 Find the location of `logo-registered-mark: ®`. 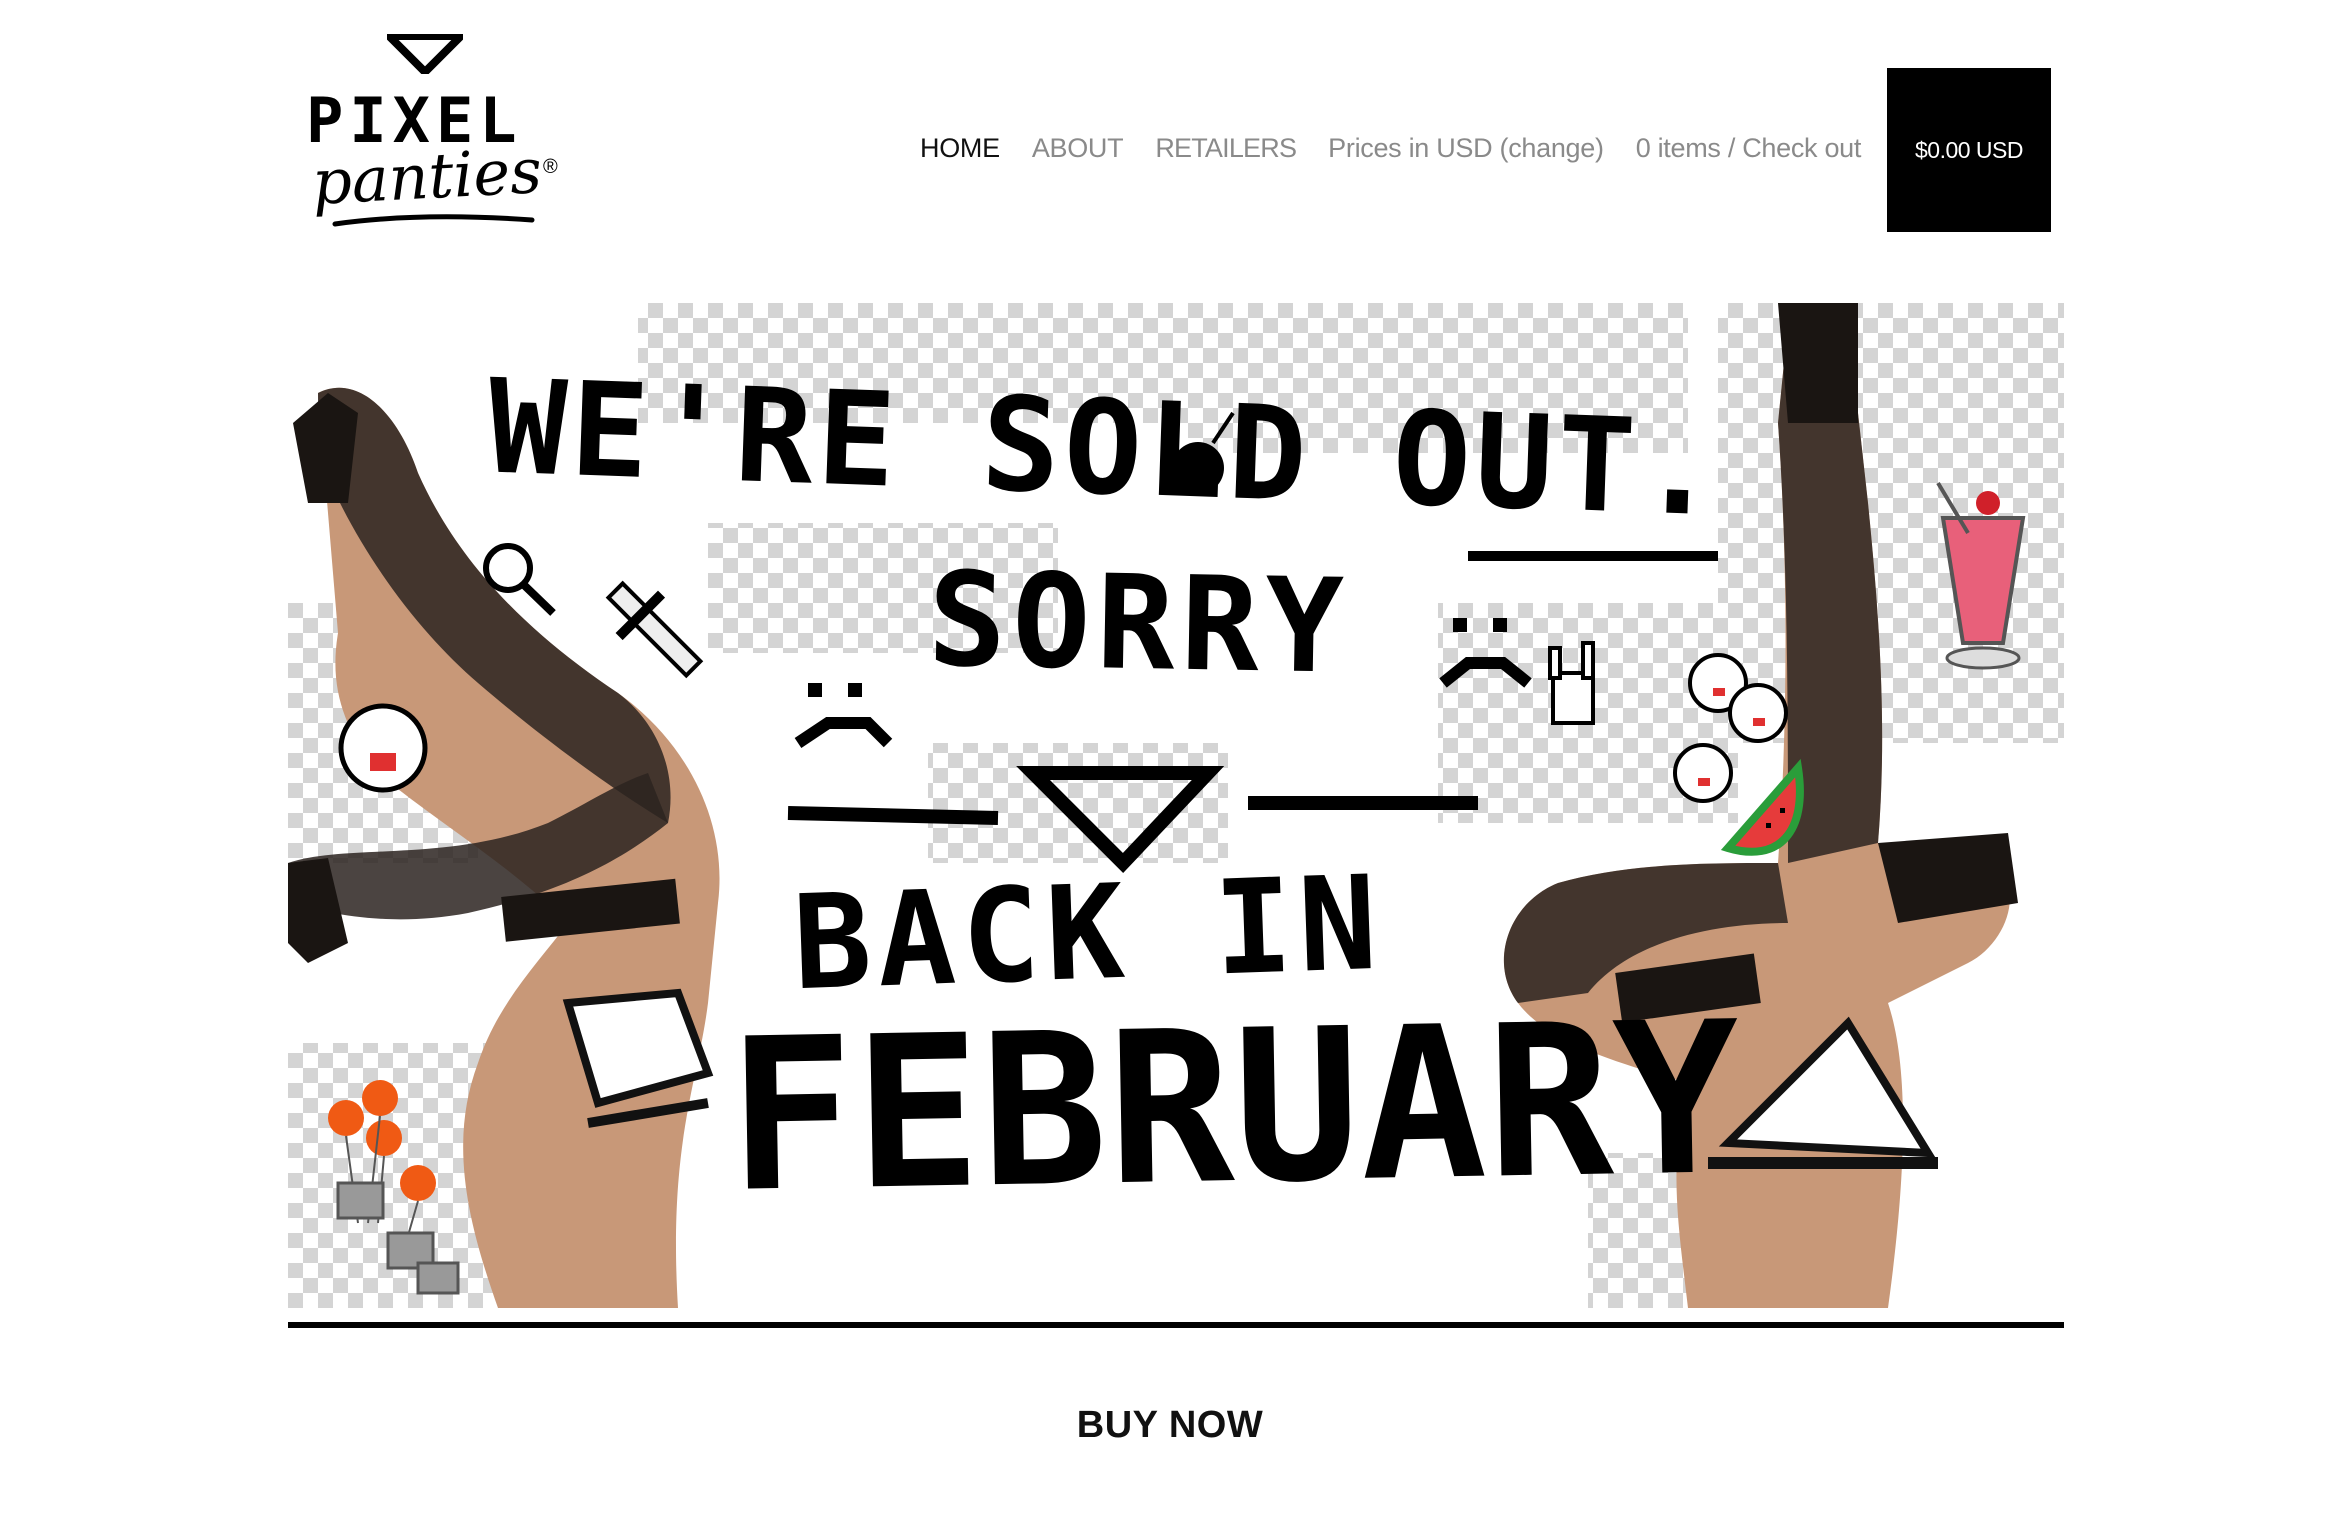

logo-registered-mark: ® is located at coordinates (550, 167).